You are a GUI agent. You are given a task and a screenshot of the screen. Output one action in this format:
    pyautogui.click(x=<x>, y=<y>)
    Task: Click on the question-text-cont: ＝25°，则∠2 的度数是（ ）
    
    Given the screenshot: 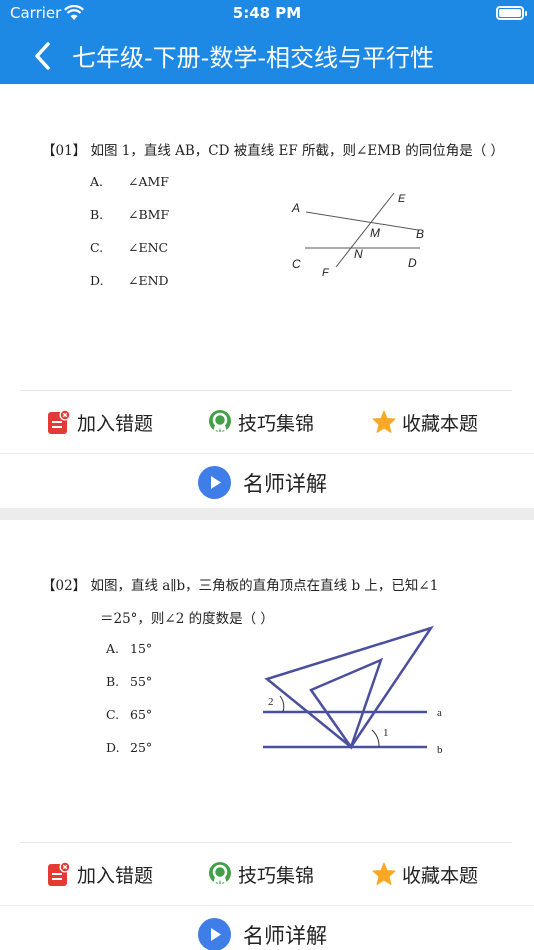 What is the action you would take?
    pyautogui.click(x=187, y=619)
    